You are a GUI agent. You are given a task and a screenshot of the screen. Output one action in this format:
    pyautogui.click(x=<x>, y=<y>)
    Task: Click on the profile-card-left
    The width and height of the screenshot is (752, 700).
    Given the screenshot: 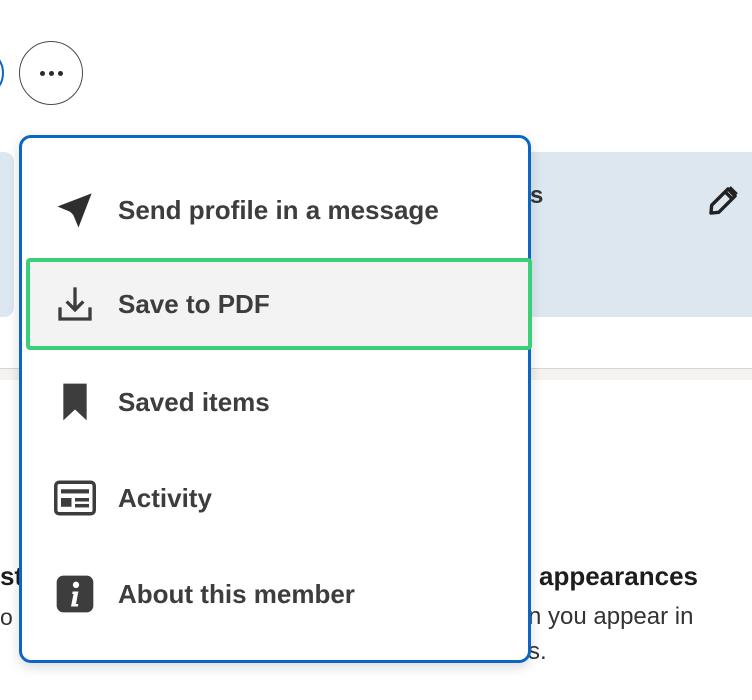 What is the action you would take?
    pyautogui.click(x=7, y=234)
    